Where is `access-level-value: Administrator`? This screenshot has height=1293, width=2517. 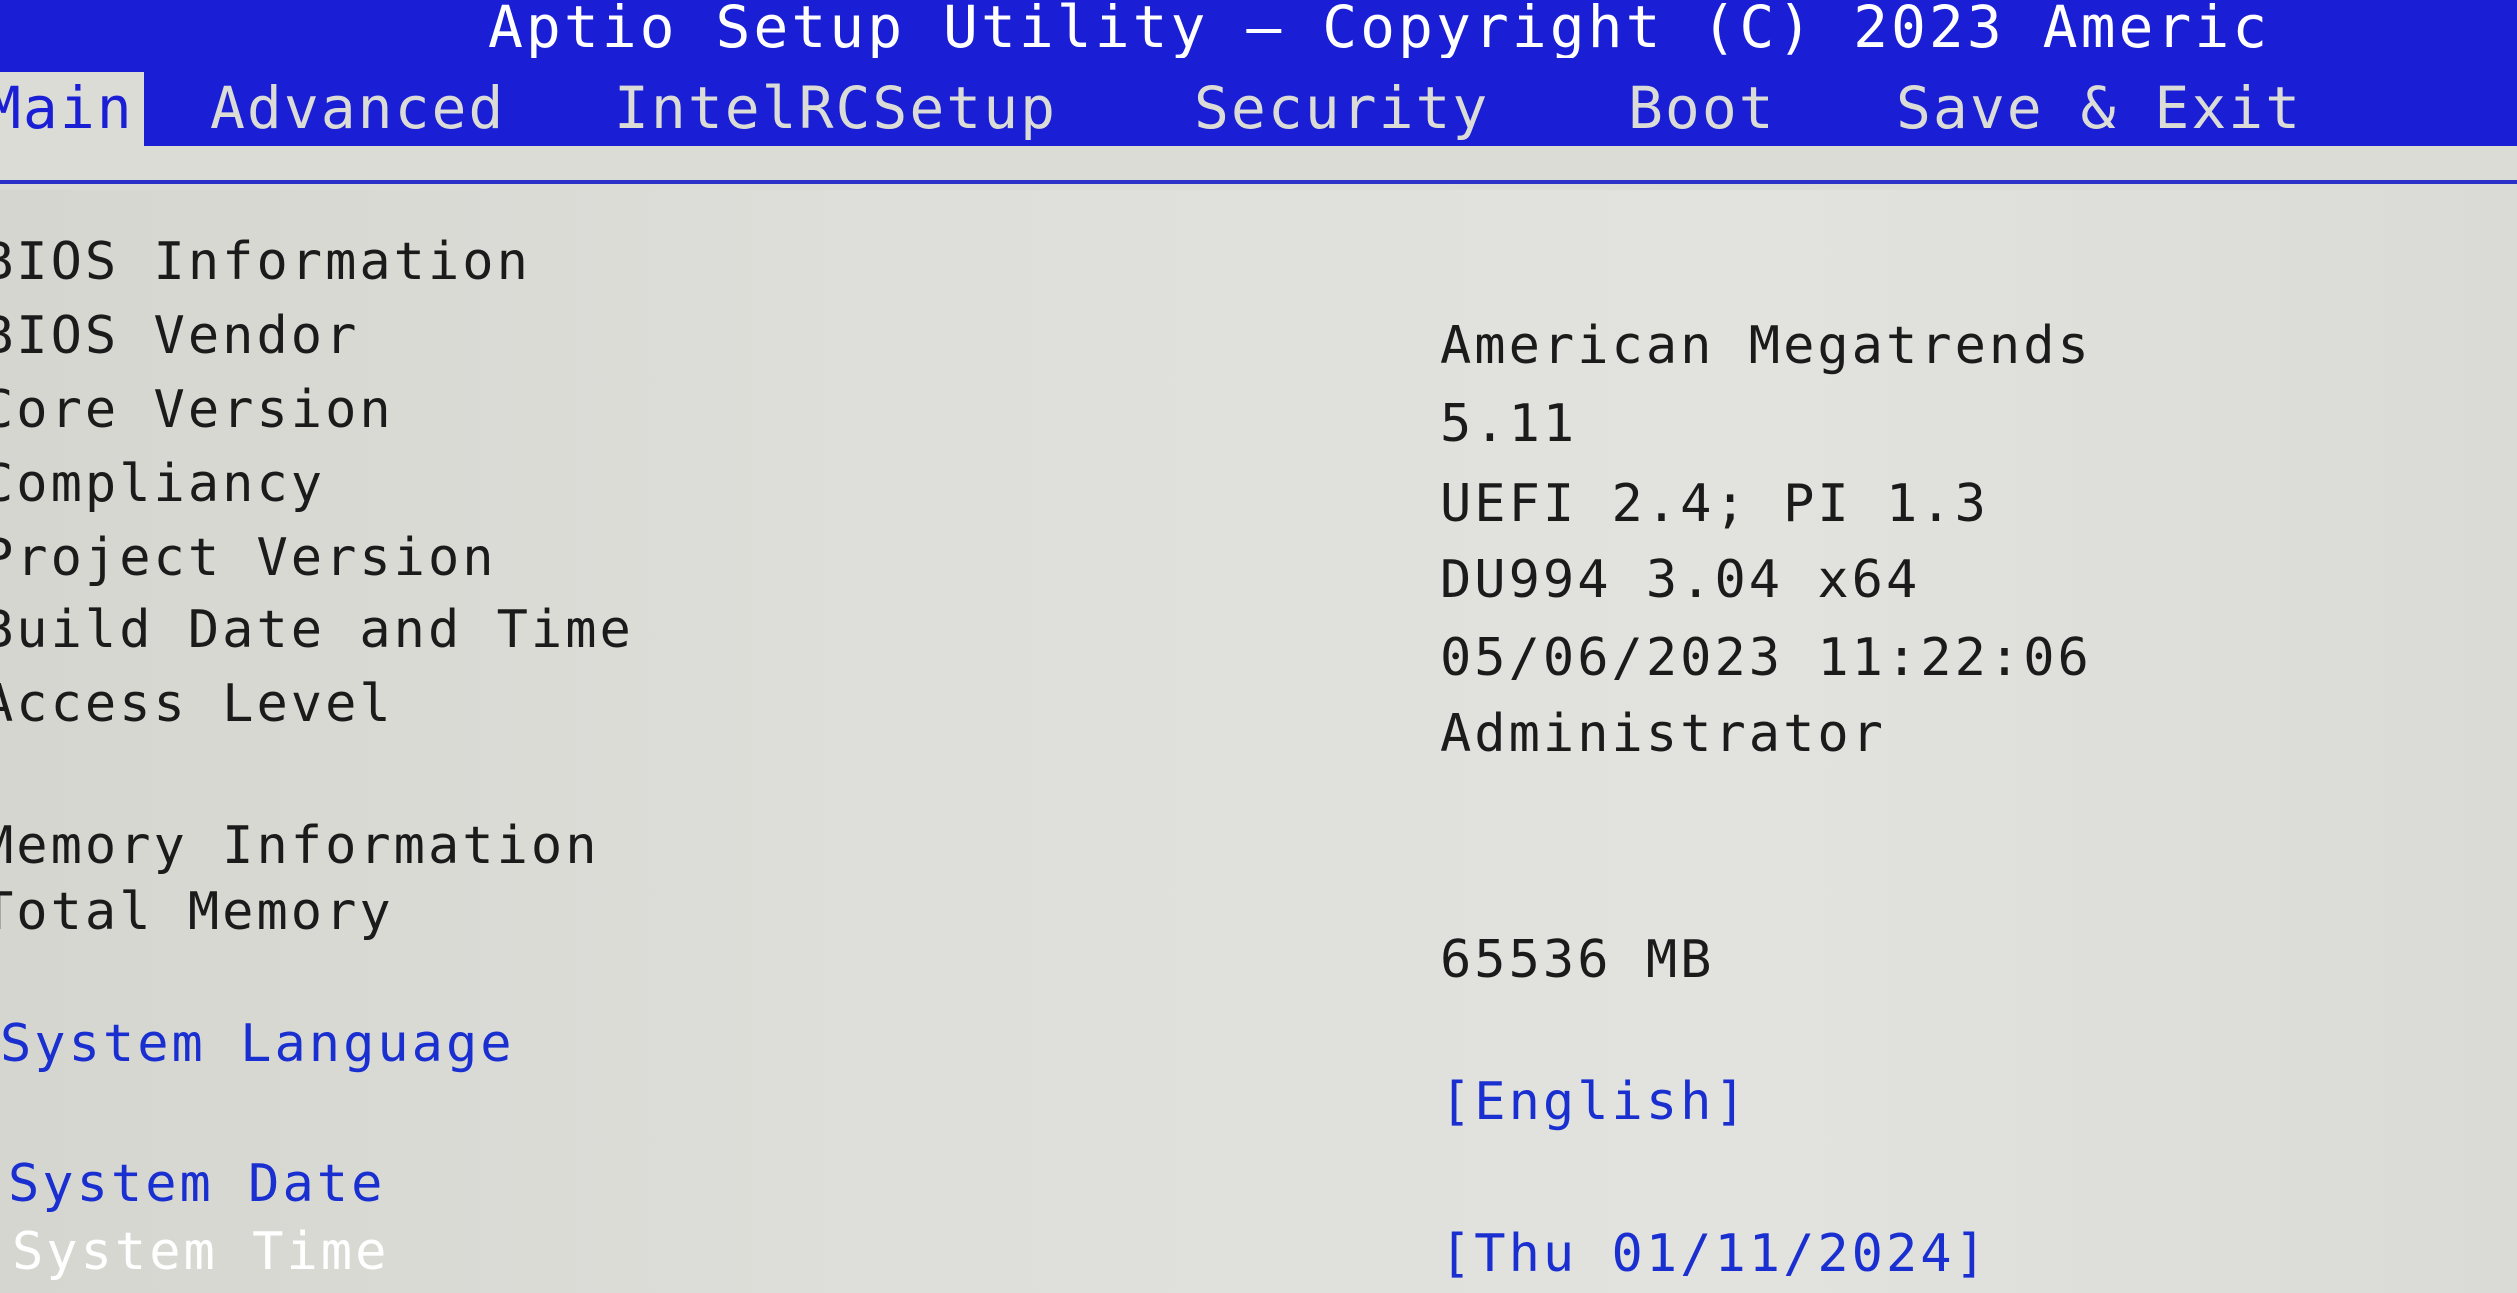 access-level-value: Administrator is located at coordinates (1663, 734).